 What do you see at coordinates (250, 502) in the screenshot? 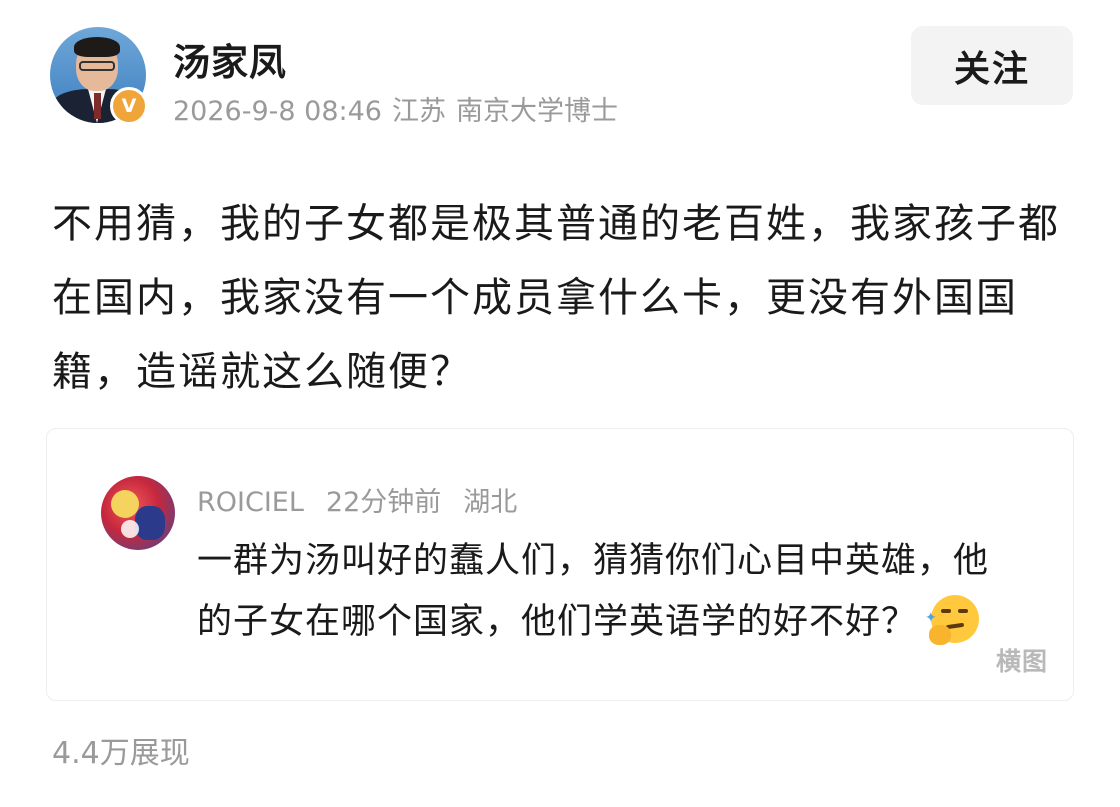
I see `commenter-name: ROICIEL` at bounding box center [250, 502].